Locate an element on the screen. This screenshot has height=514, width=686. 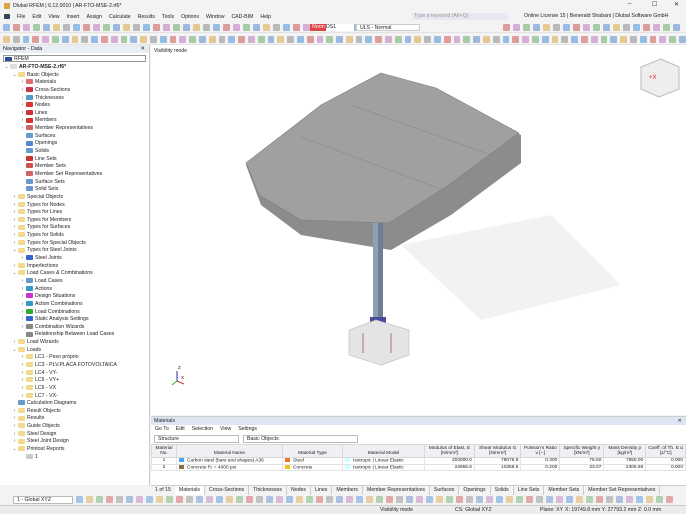
menu-settings: Settings is located at coordinates (247, 429).